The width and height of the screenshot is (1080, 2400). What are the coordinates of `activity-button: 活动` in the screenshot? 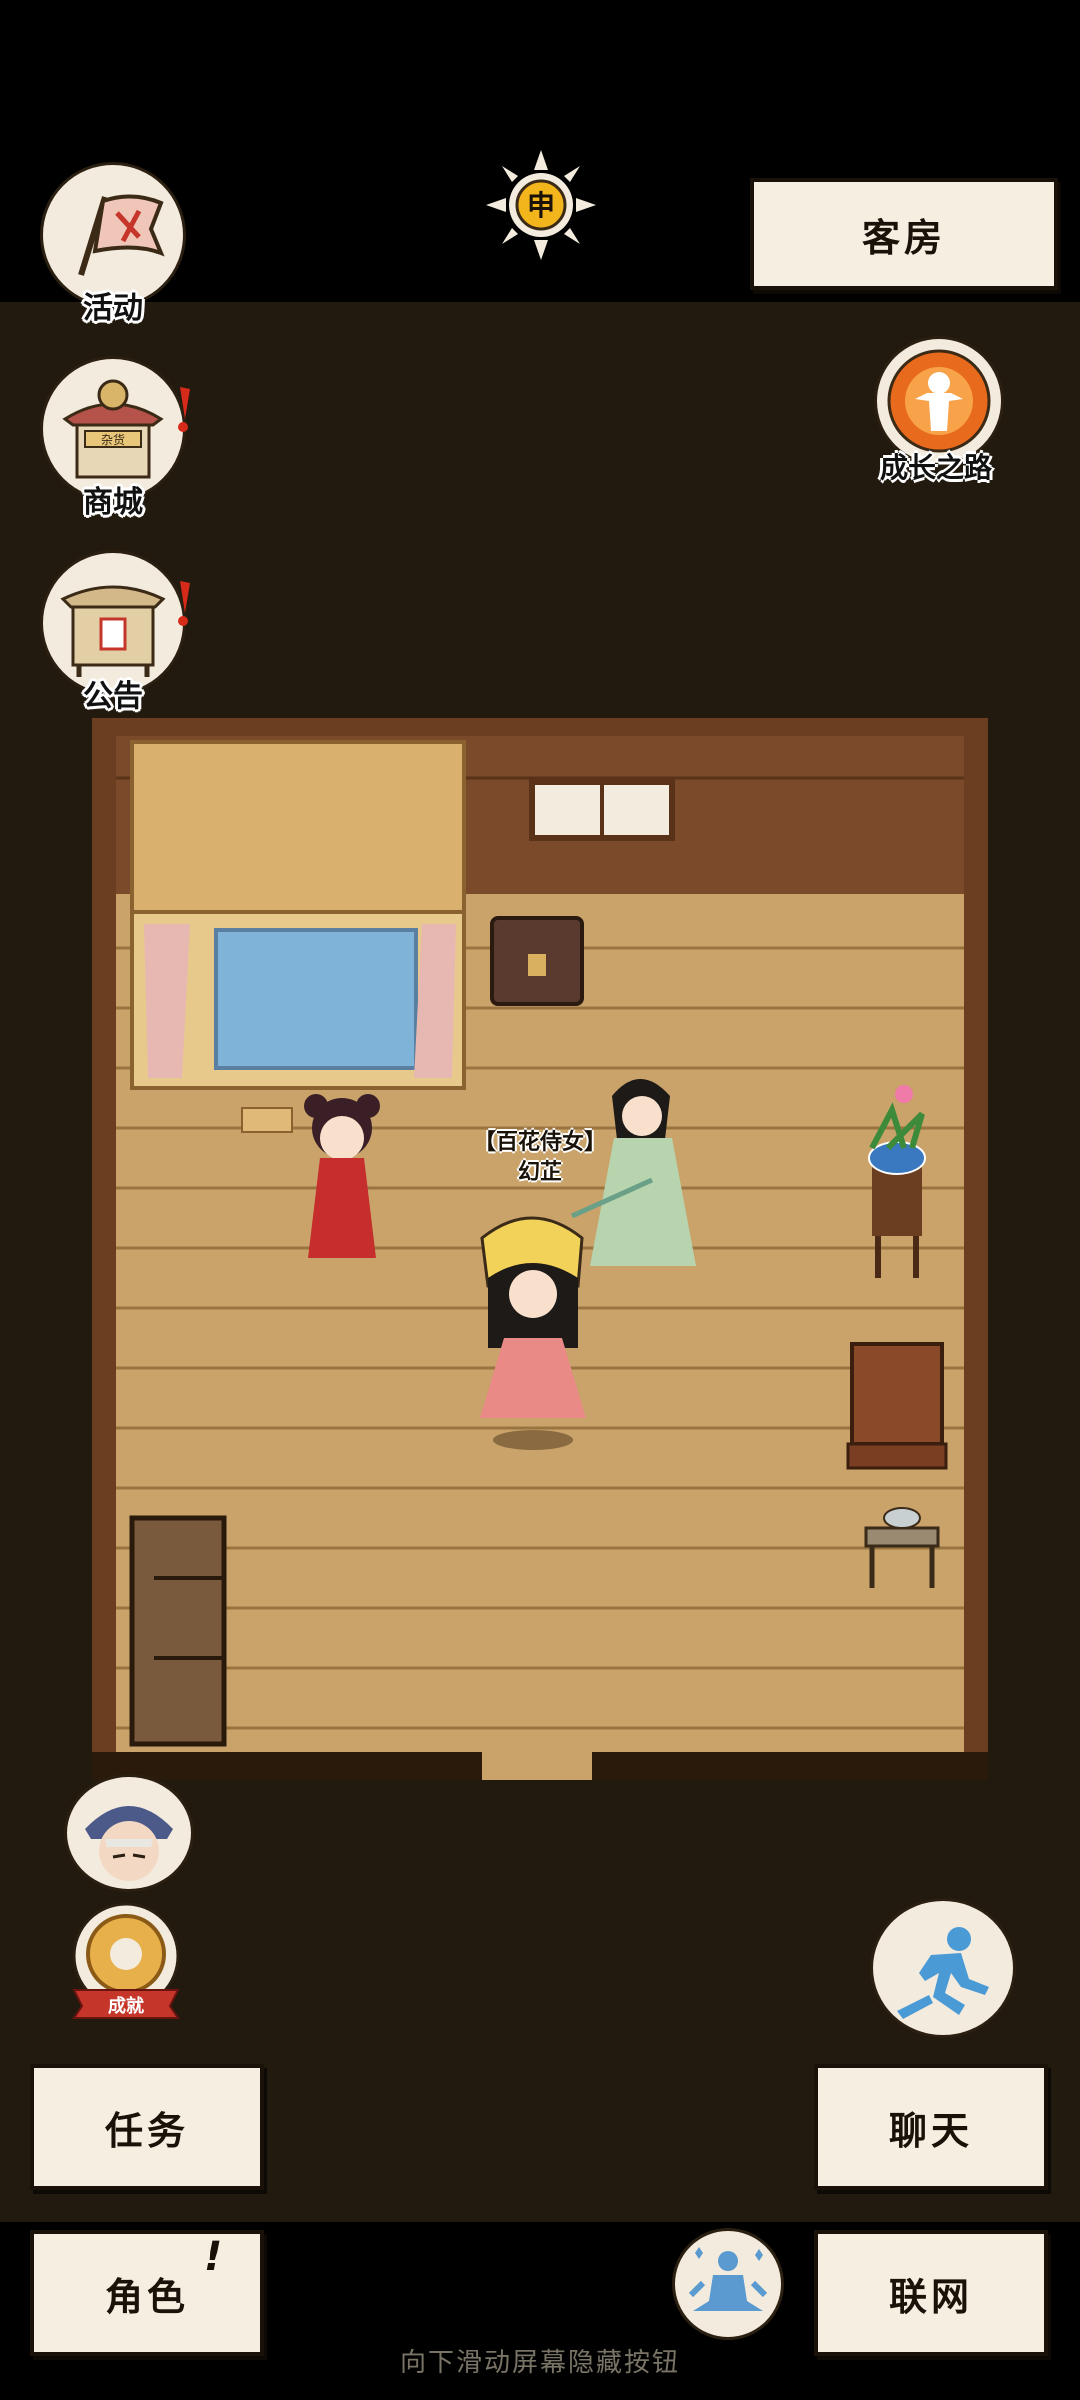 It's located at (113, 244).